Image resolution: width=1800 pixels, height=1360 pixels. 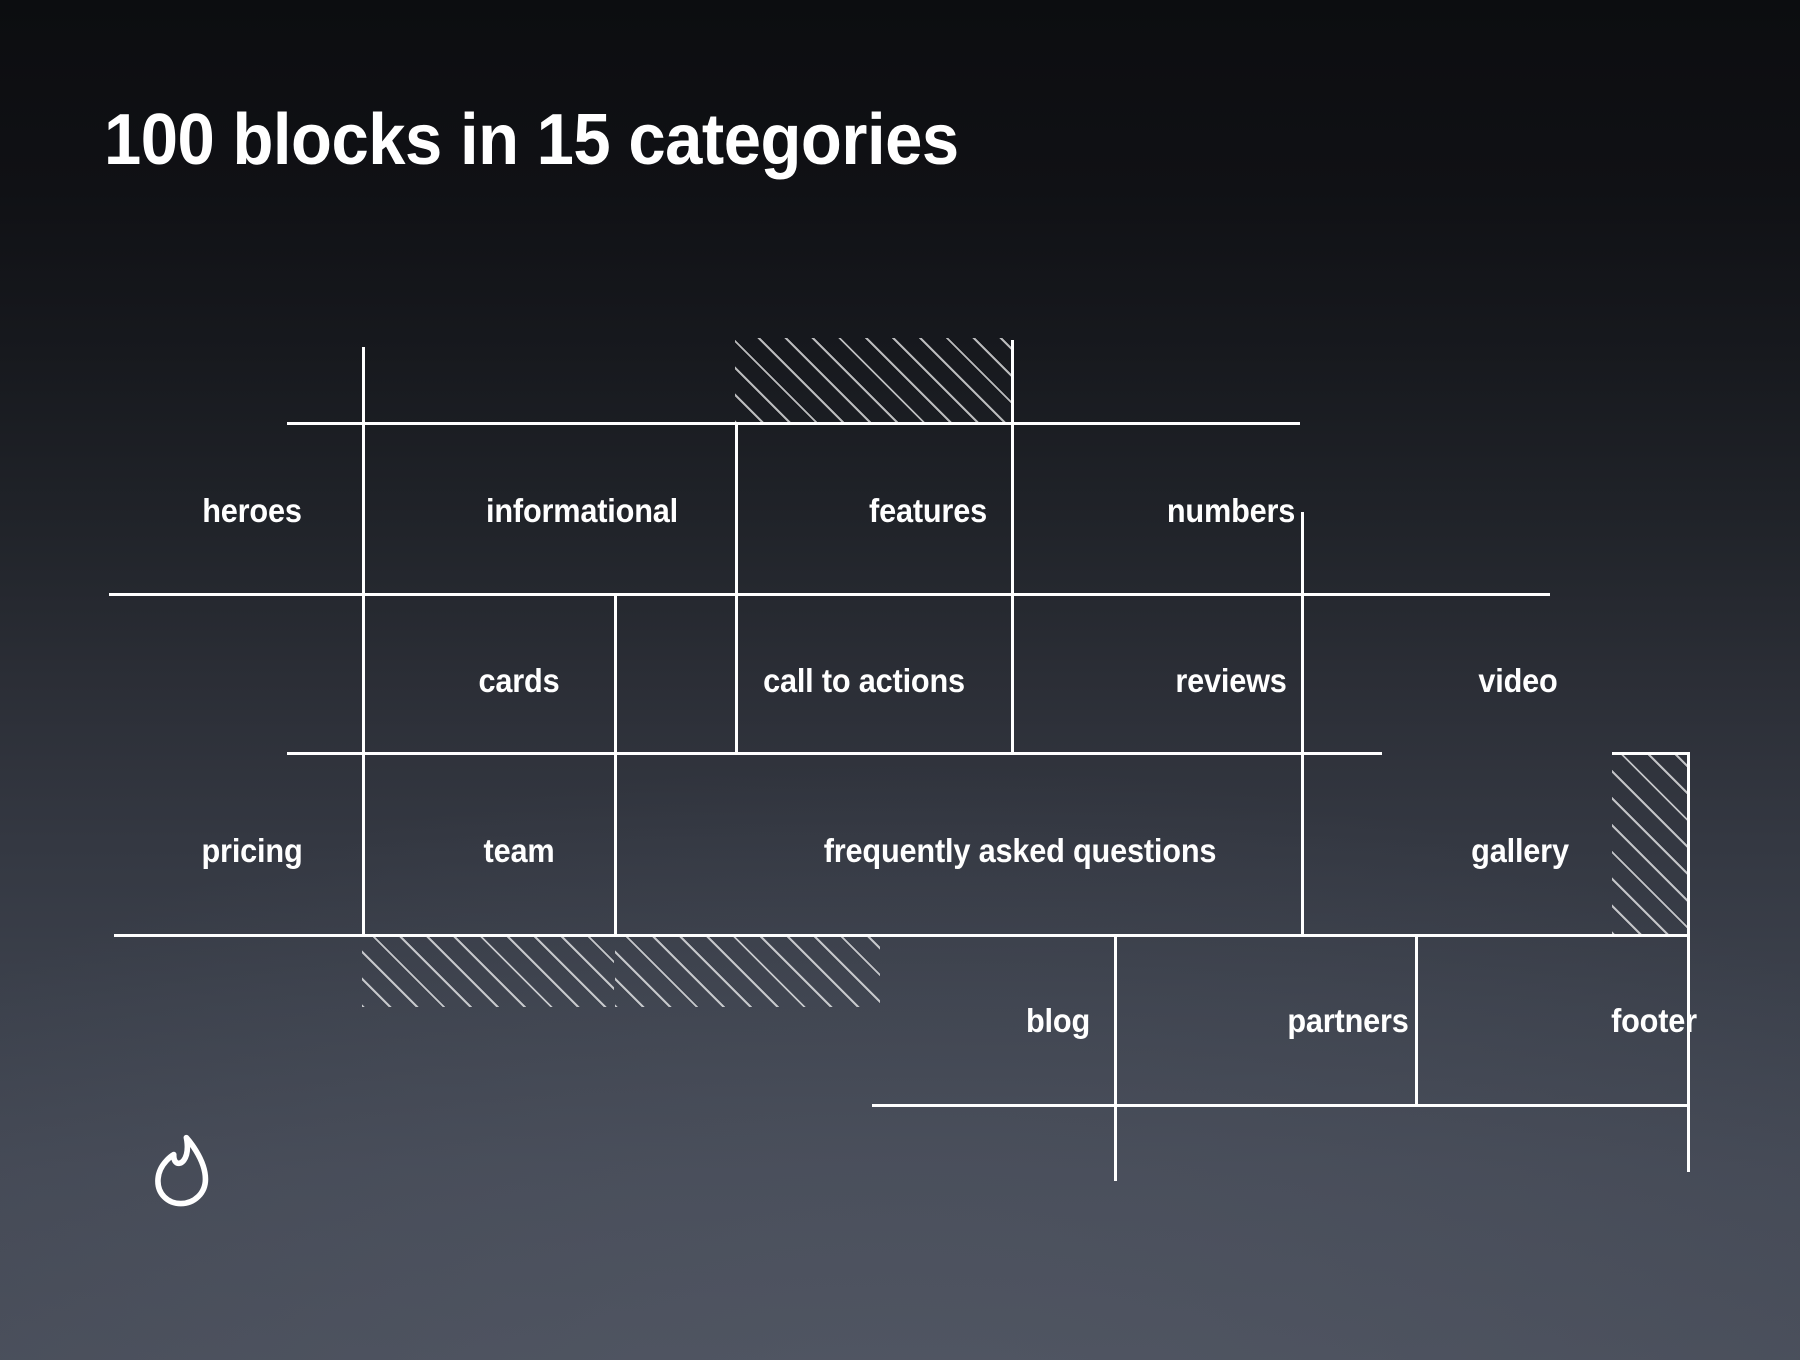 What do you see at coordinates (1520, 851) in the screenshot?
I see `category-cell-gallery: gallery` at bounding box center [1520, 851].